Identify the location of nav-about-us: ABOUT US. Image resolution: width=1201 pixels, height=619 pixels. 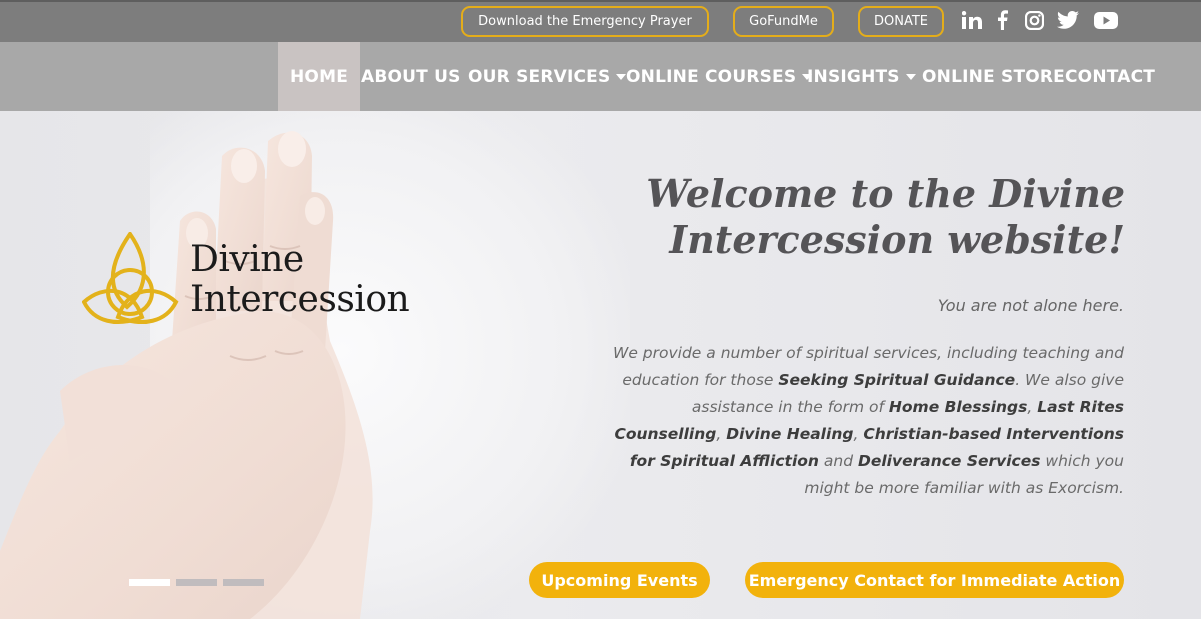
(411, 76).